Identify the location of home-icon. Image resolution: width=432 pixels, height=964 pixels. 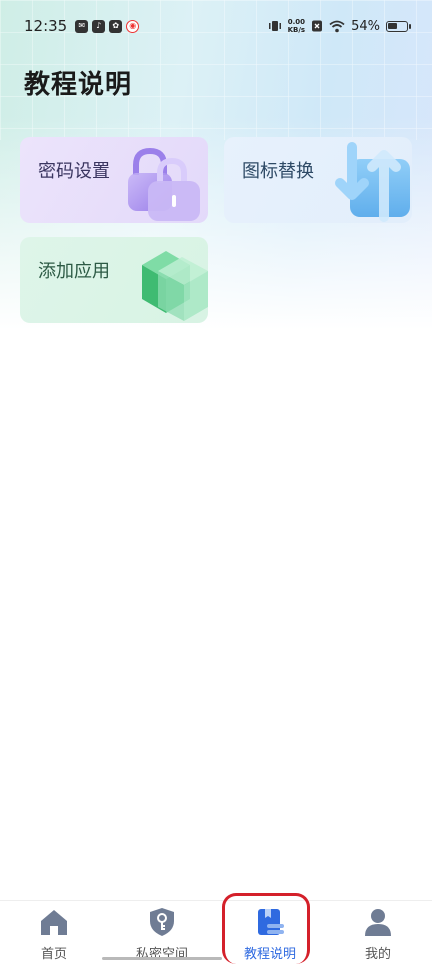
(54, 922).